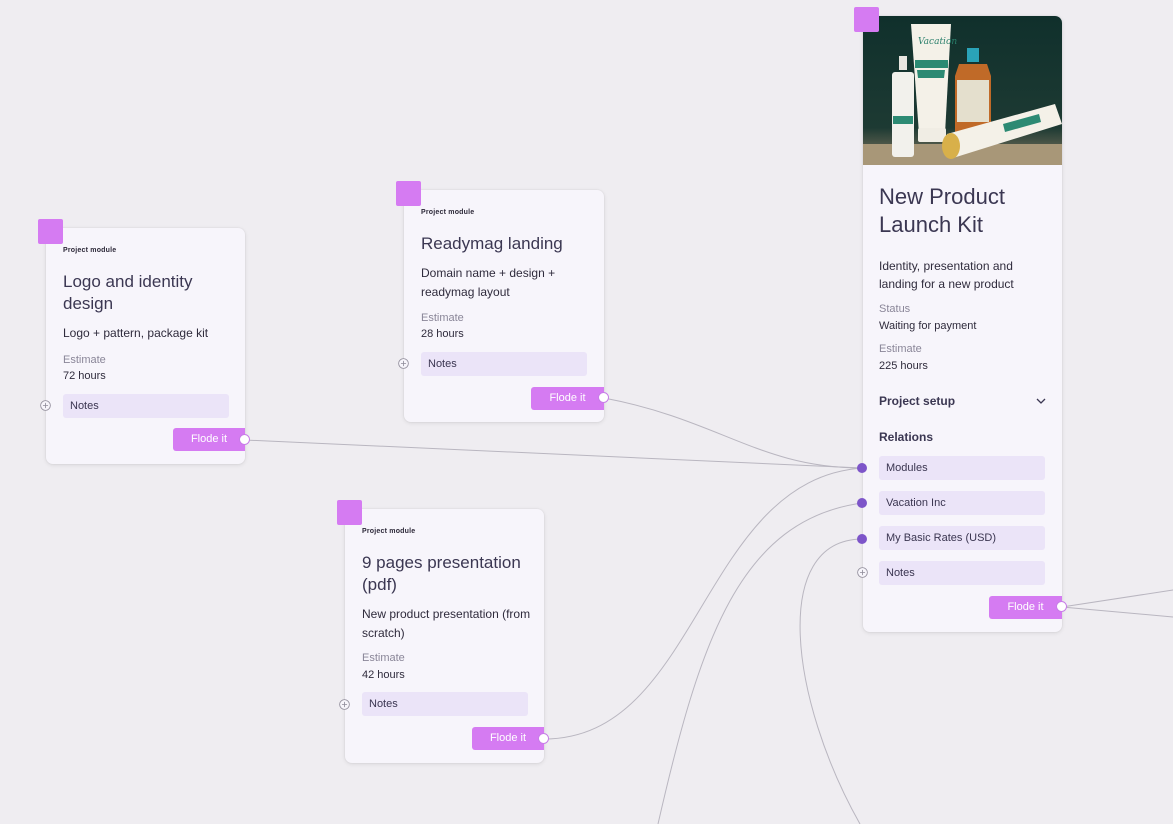 Image resolution: width=1173 pixels, height=824 pixels. I want to click on module-description-line: Domain name + design +, so click(488, 273).